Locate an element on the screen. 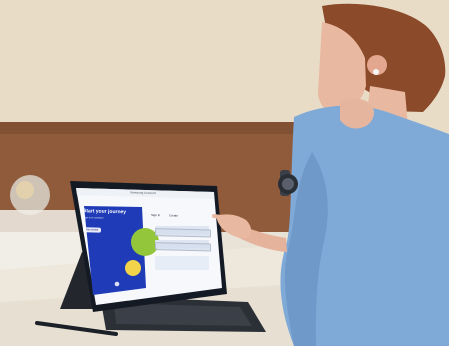  earring-icon is located at coordinates (376, 72).